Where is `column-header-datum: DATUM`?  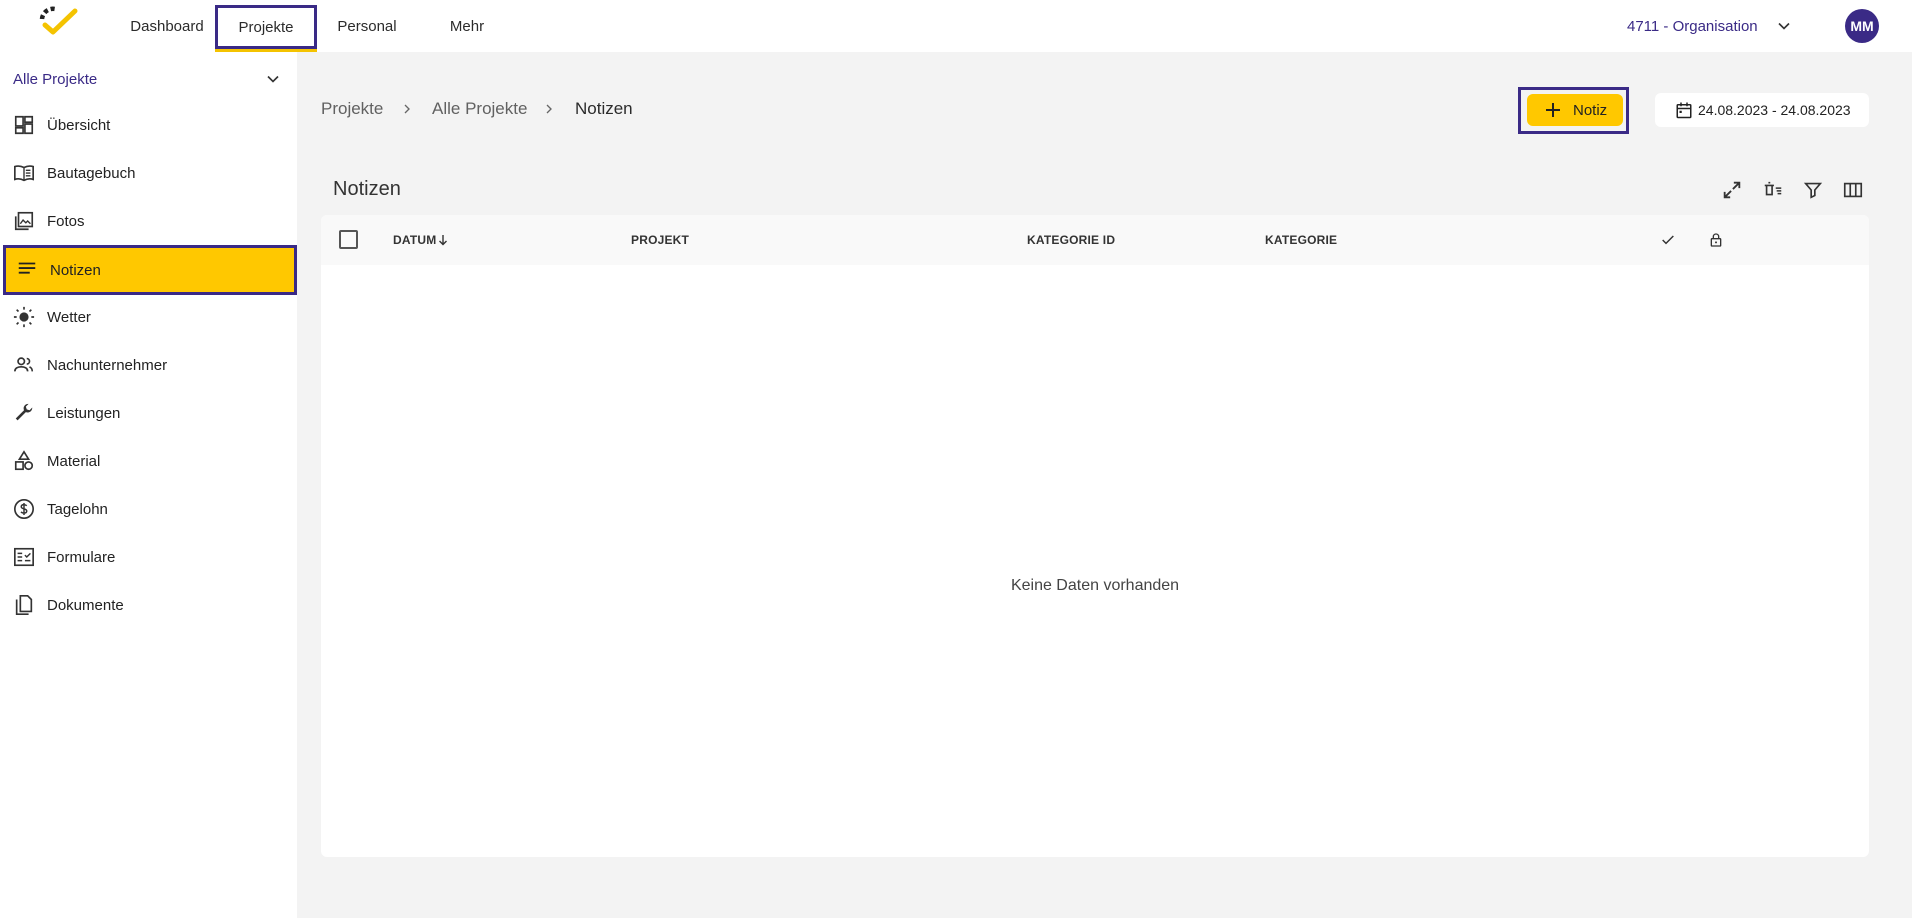 column-header-datum: DATUM is located at coordinates (420, 240).